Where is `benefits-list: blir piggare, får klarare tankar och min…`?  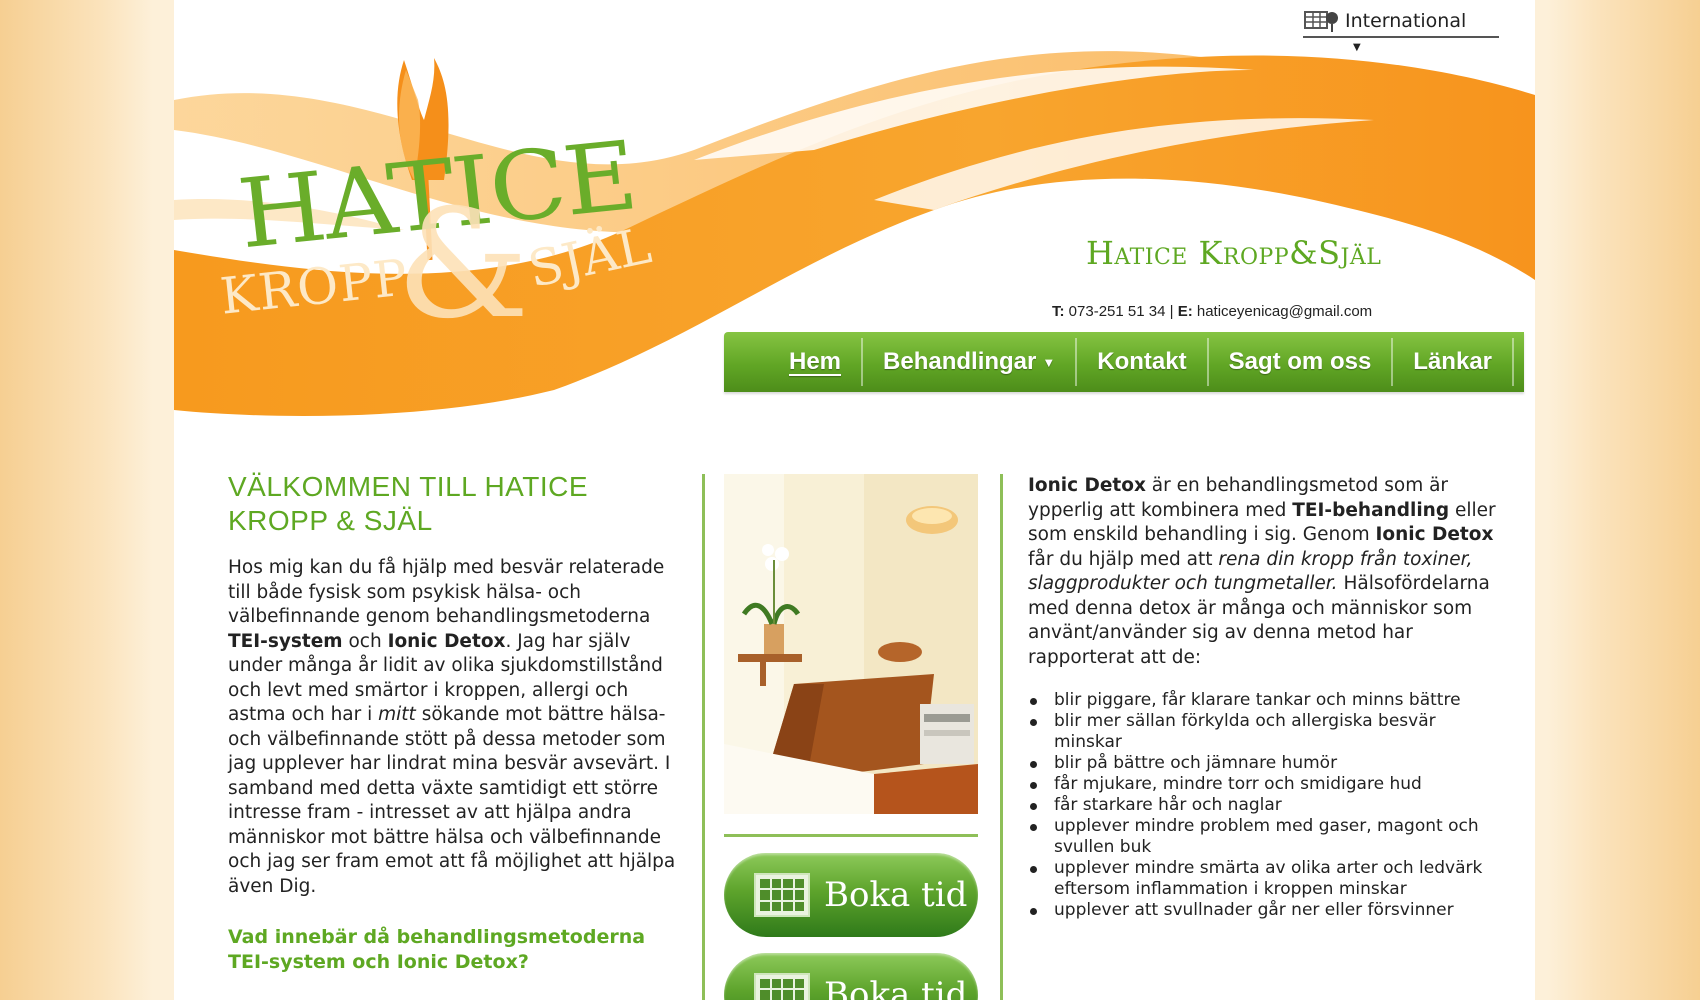 benefits-list: blir piggare, får klarare tankar och min… is located at coordinates (1266, 805).